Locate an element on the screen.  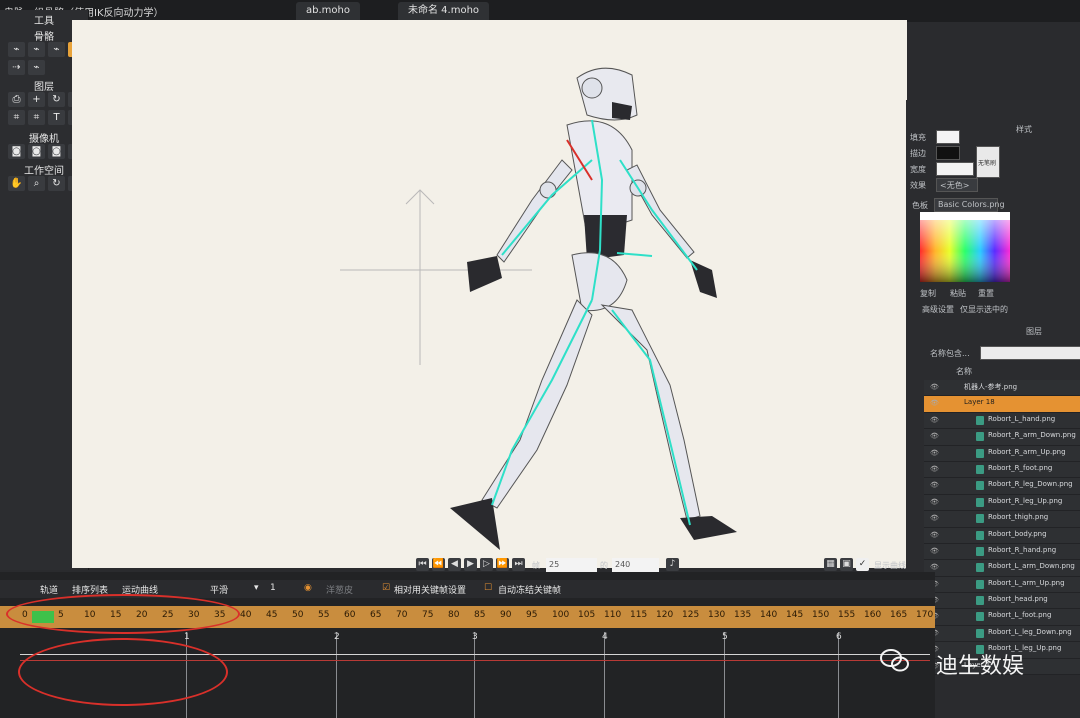
layer-name: Robort_L_foot.png is located at coordinates (1020, 615).